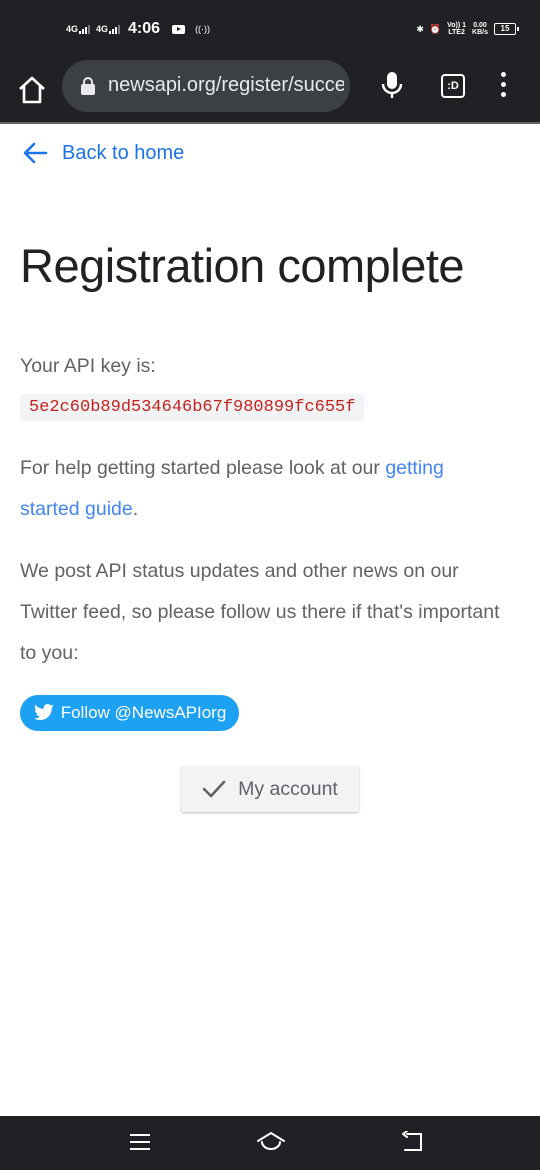 The image size is (540, 1170). Describe the element at coordinates (179, 29) in the screenshot. I see `youtube-notification-icon` at that location.